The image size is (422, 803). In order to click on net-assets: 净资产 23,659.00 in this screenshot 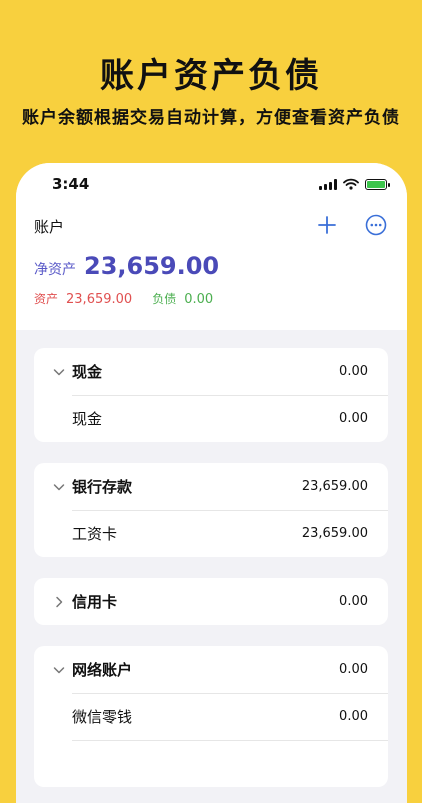, I will do `click(126, 266)`.